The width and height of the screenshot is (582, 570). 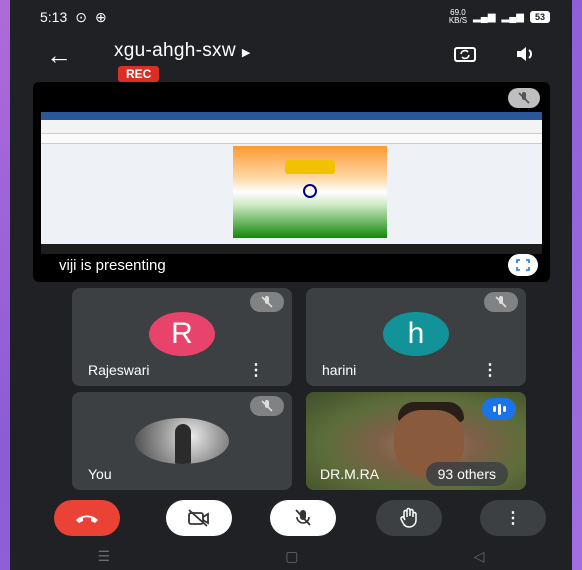 I want to click on meeting-header: ← xgu-ahgh-sxw ▶ REC, so click(x=291, y=58).